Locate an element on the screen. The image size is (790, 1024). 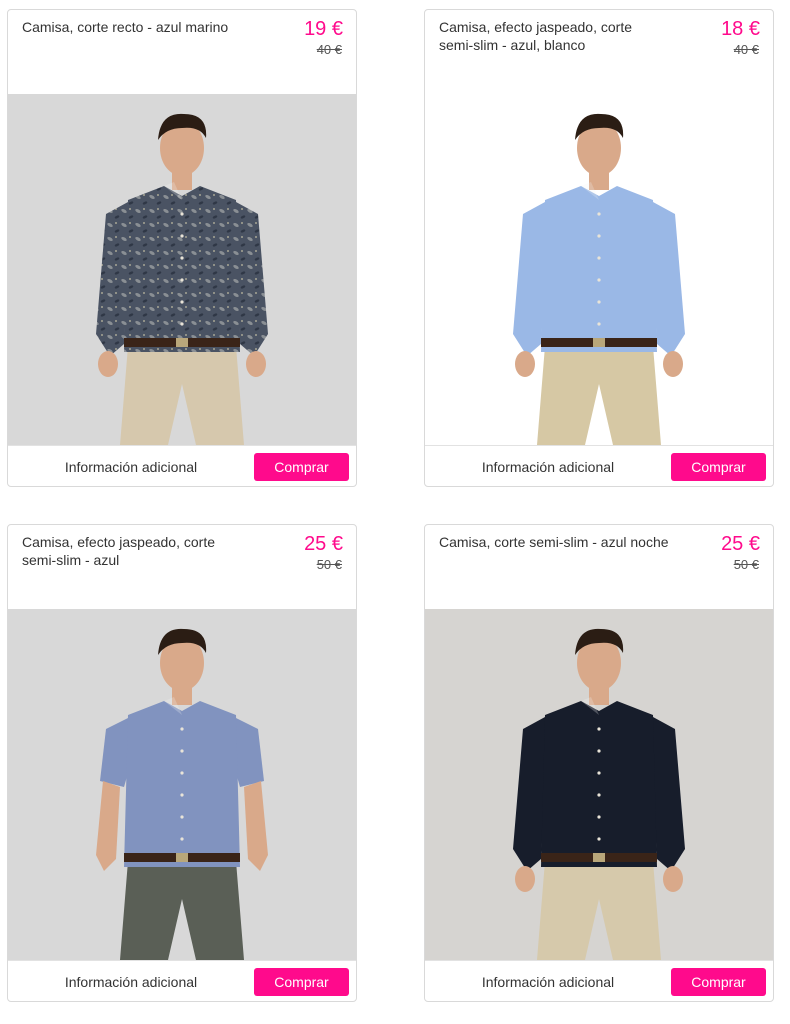
product-price: 19 € is located at coordinates (323, 29).